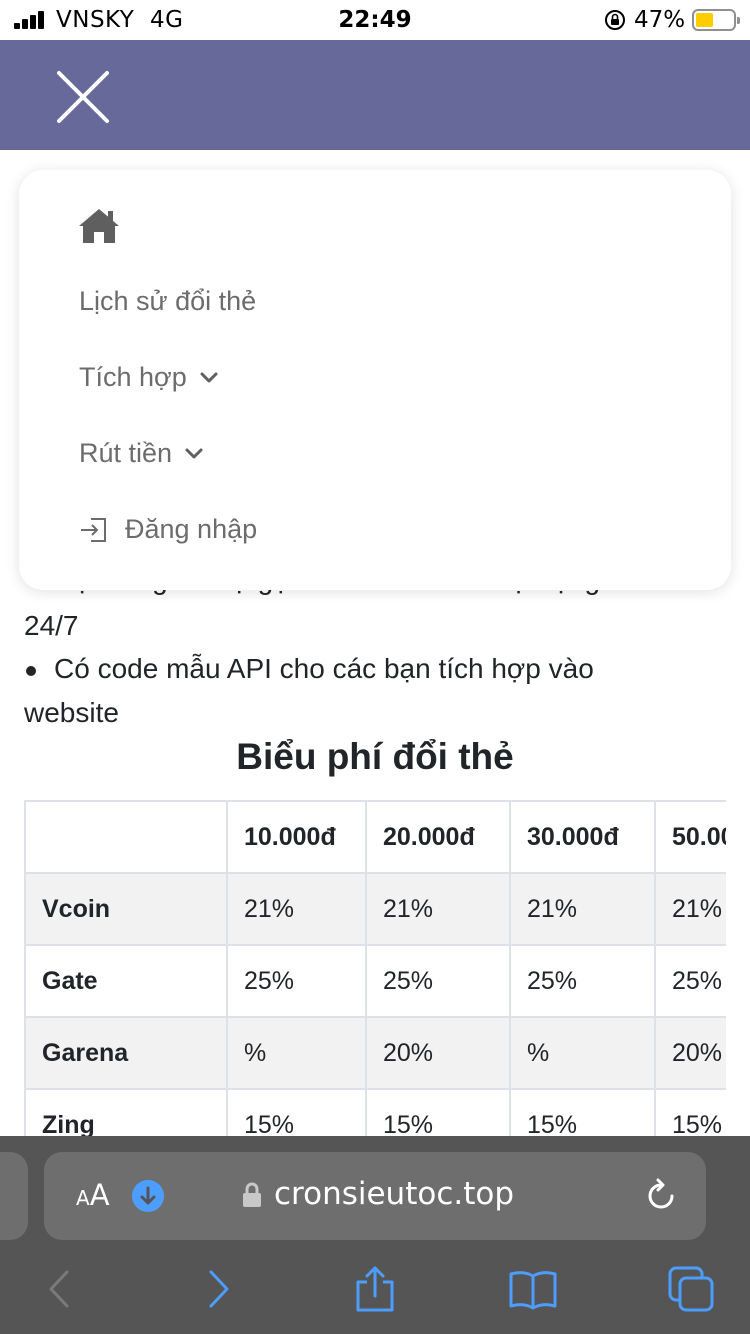  I want to click on battery-icon, so click(716, 20).